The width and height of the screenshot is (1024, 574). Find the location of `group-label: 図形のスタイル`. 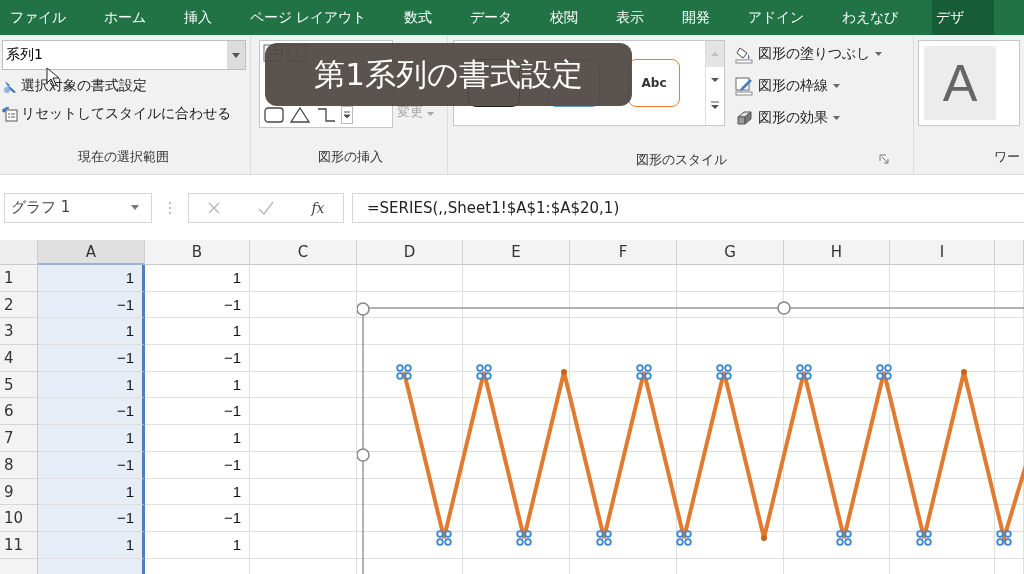

group-label: 図形のスタイル is located at coordinates (681, 160).